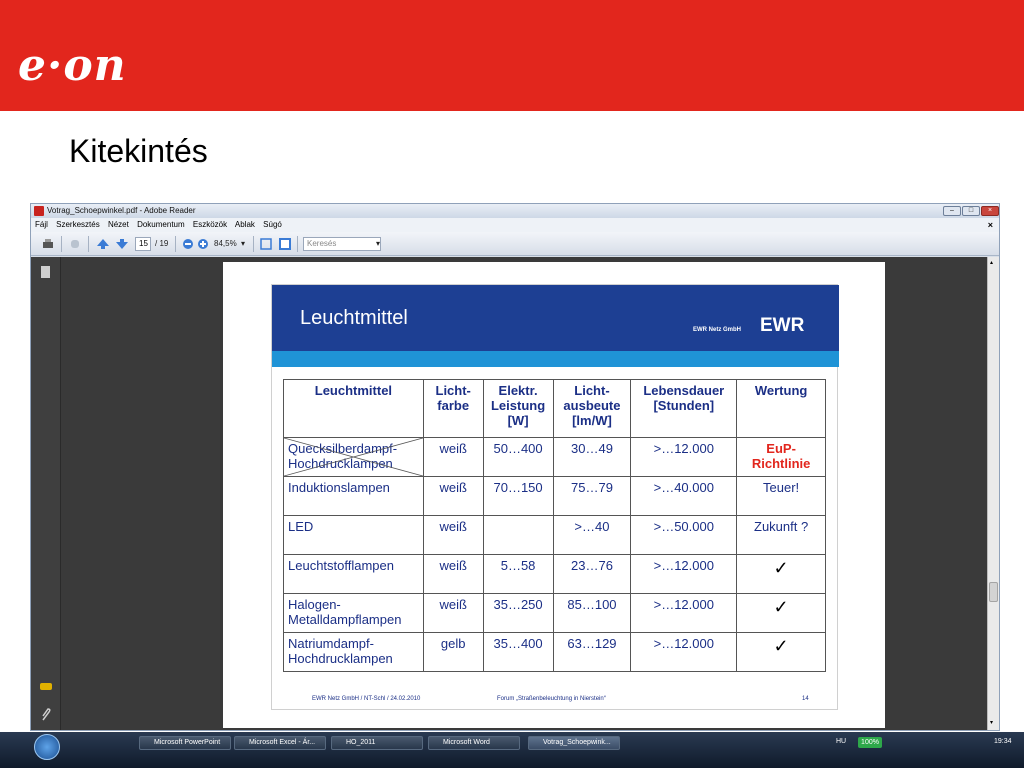  Describe the element at coordinates (993, 493) in the screenshot. I see `vertical-scrollbar: ▴ ▾` at that location.